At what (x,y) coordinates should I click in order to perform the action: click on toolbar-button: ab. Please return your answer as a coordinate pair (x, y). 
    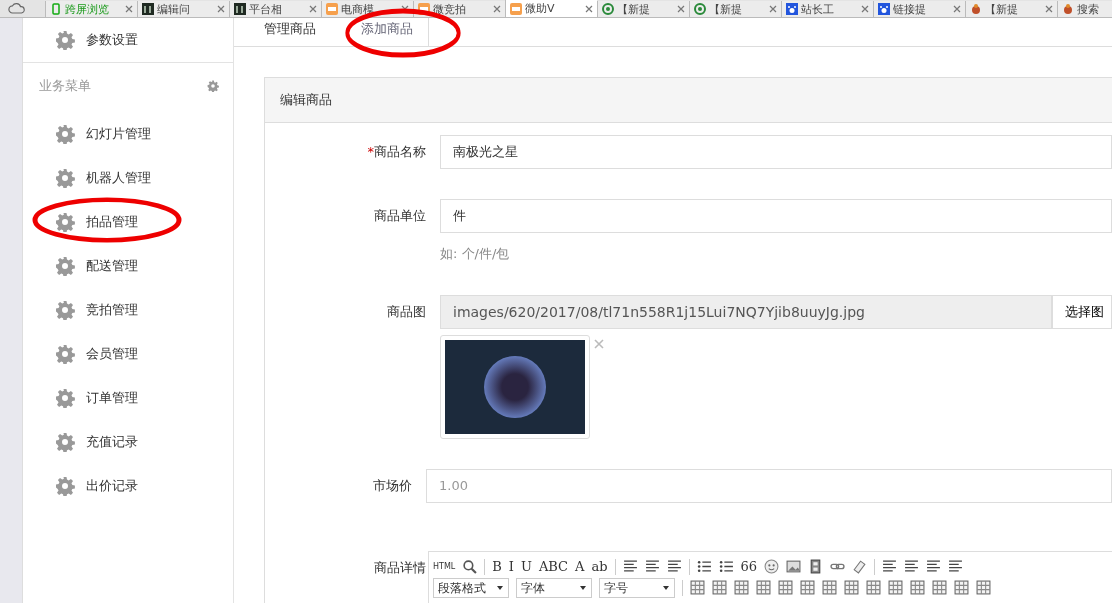
    Looking at the image, I should click on (599, 566).